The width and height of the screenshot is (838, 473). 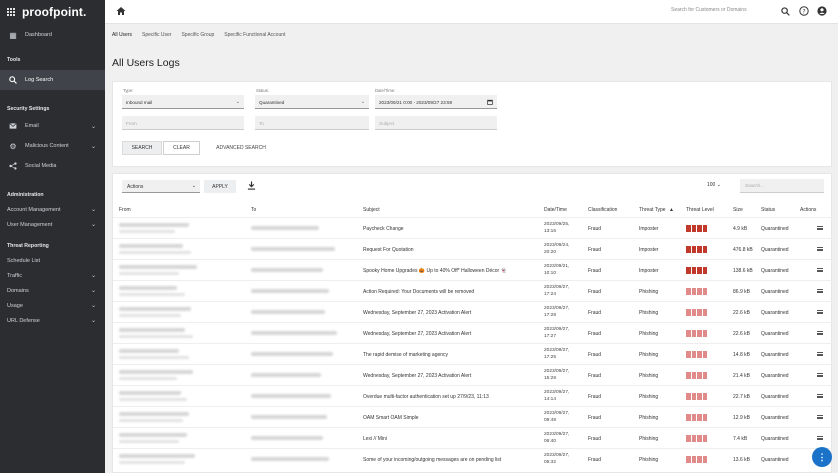 What do you see at coordinates (47, 146) in the screenshot?
I see `sidebar-item-label: Malicious Content` at bounding box center [47, 146].